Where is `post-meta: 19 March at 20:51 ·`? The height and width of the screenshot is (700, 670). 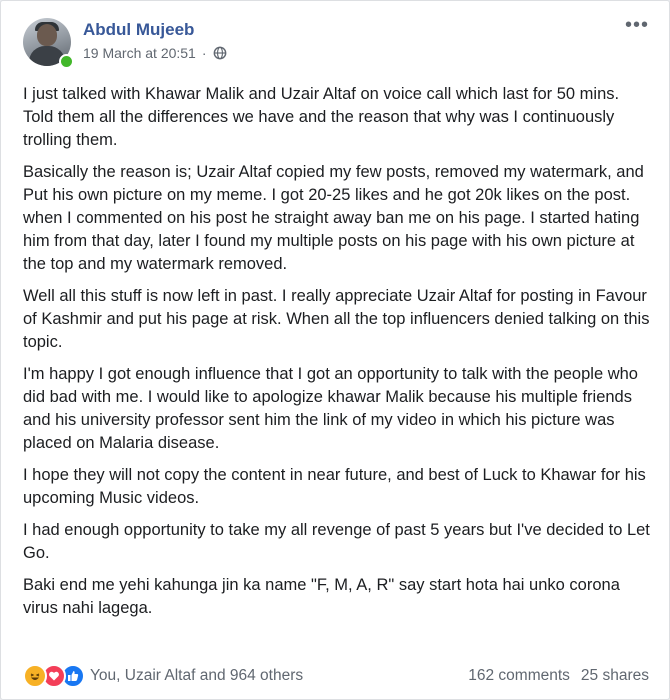
post-meta: 19 March at 20:51 · is located at coordinates (155, 53).